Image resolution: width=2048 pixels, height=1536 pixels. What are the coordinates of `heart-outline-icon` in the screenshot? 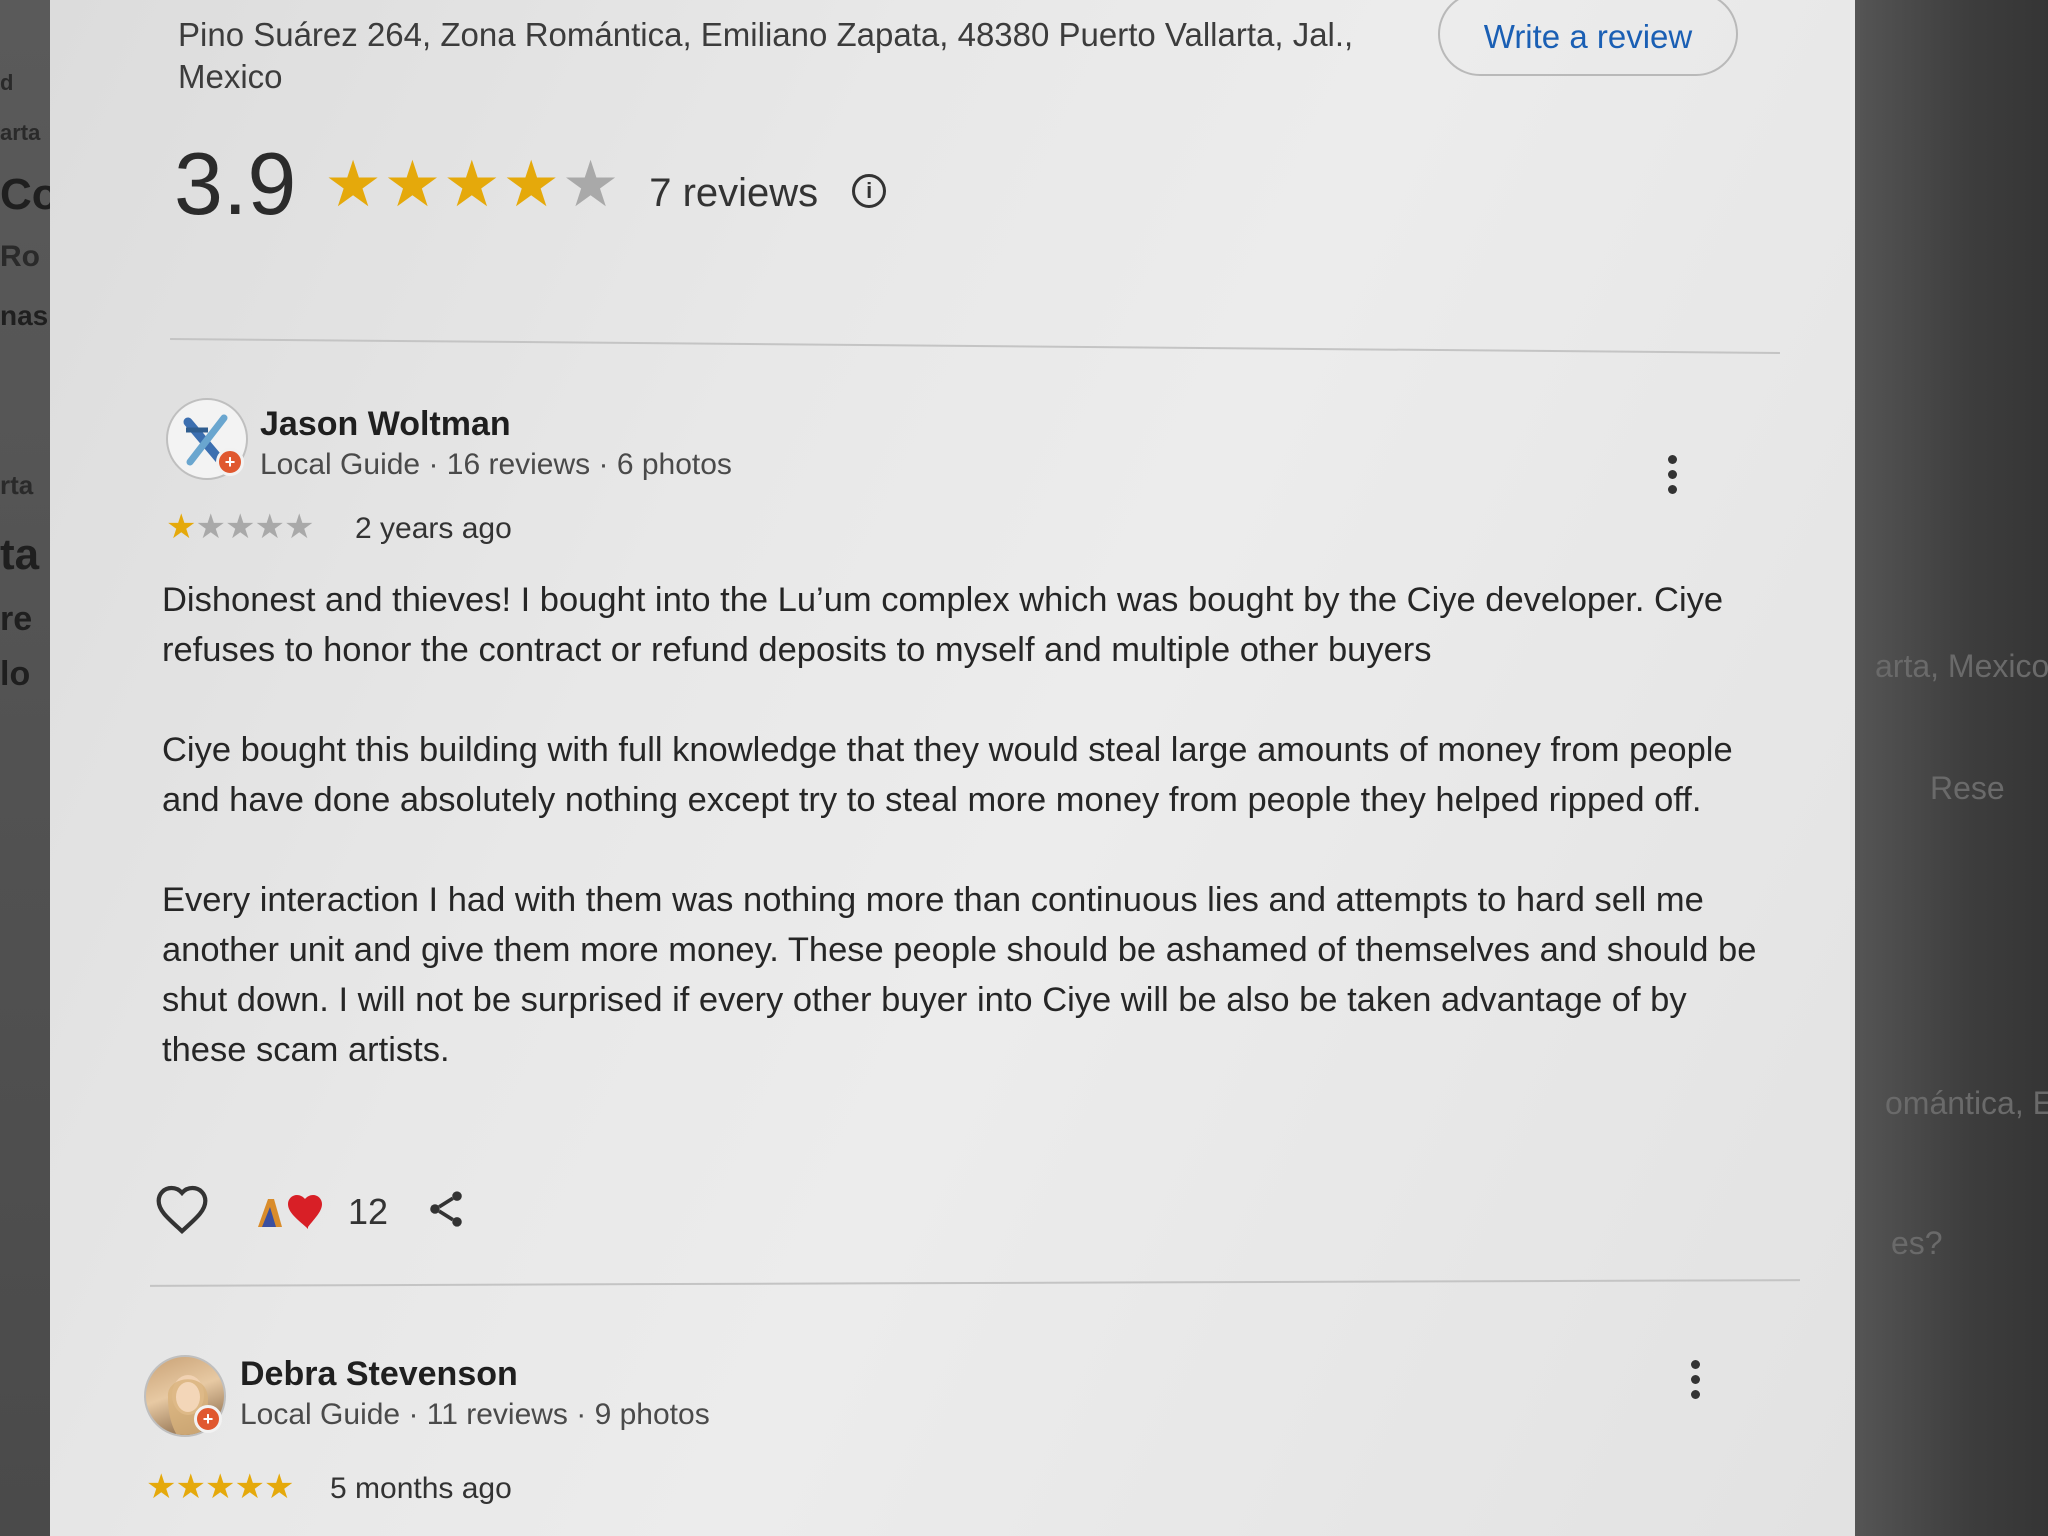 It's located at (182, 1211).